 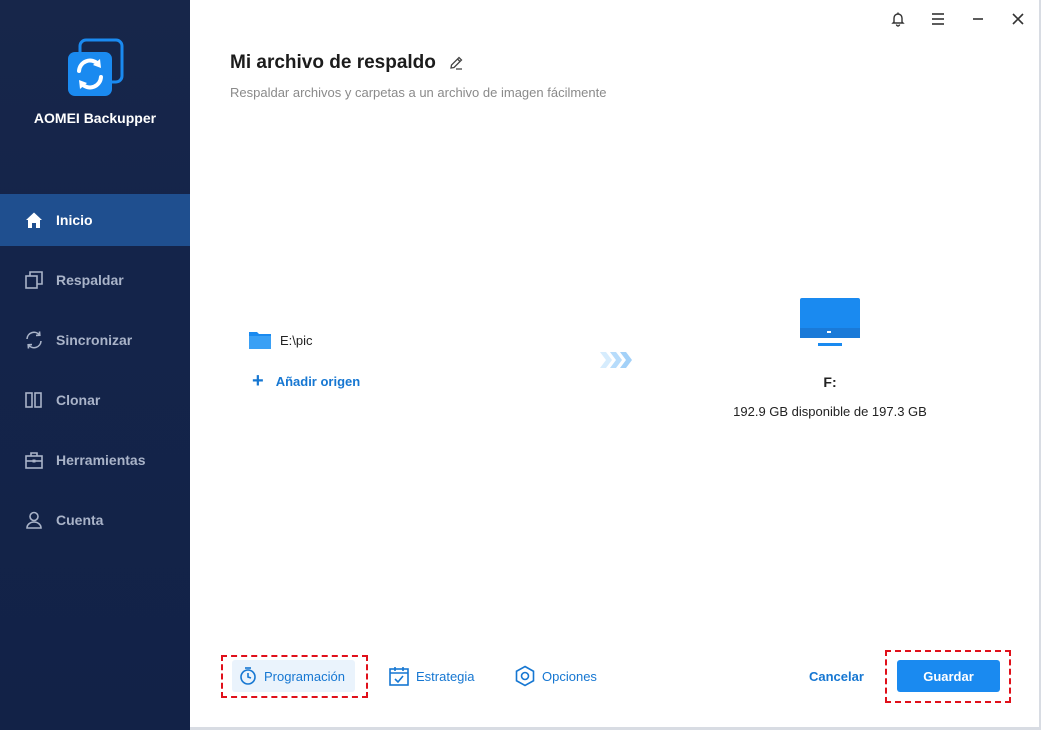 I want to click on source-list: E:\pic, so click(x=280, y=340).